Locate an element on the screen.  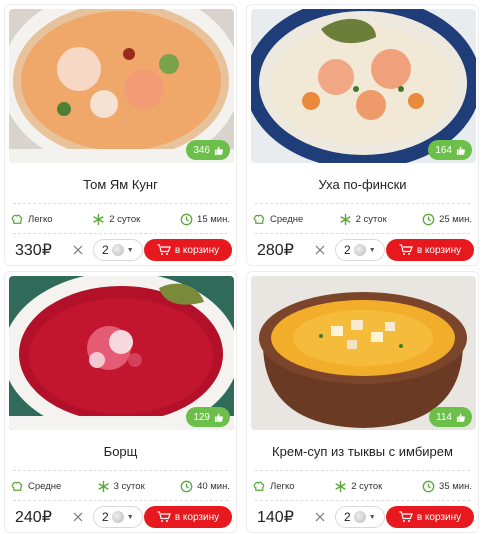
price: 280₽ is located at coordinates (275, 250).